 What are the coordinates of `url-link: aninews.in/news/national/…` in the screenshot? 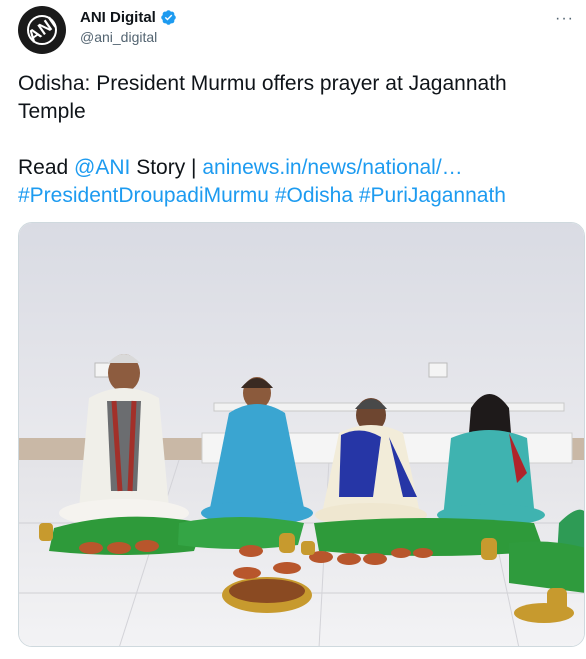 It's located at (332, 167).